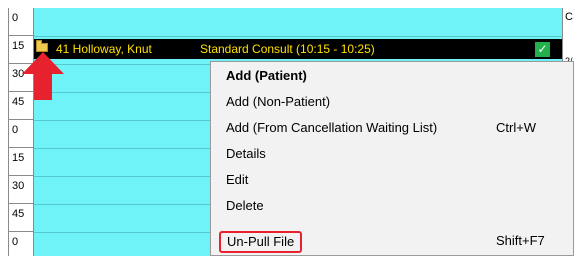  What do you see at coordinates (392, 154) in the screenshot?
I see `menu-item-details: Details` at bounding box center [392, 154].